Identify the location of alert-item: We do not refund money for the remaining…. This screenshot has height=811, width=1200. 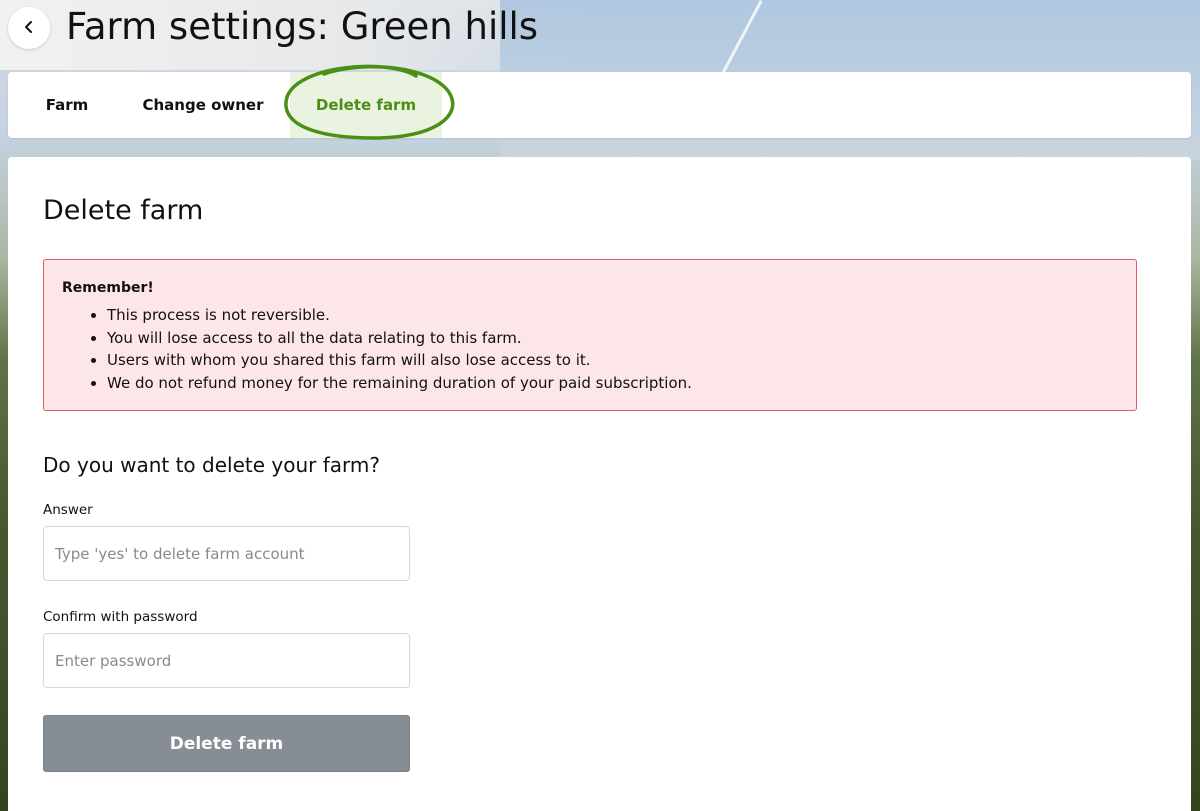
(399, 383).